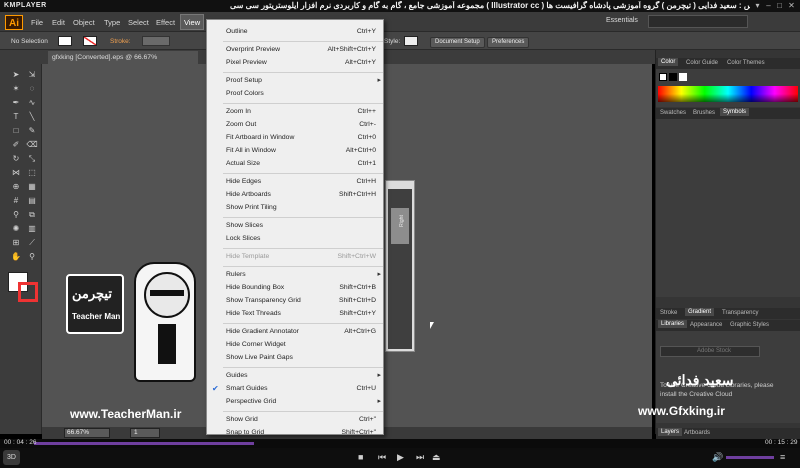 This screenshot has height=468, width=800. What do you see at coordinates (296, 63) in the screenshot?
I see `menu-item-pixel-preview: Pixel Preview Alt+Ctrl+Y` at bounding box center [296, 63].